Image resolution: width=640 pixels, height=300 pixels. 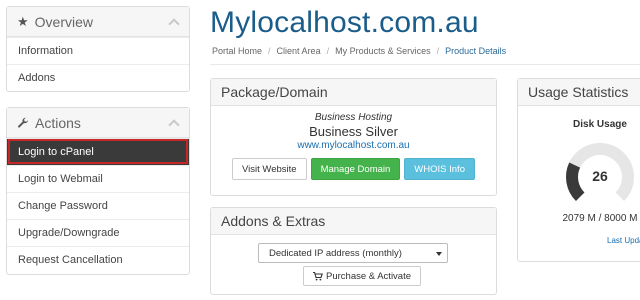 I want to click on addons-heading: Addons & Extras, so click(x=273, y=221).